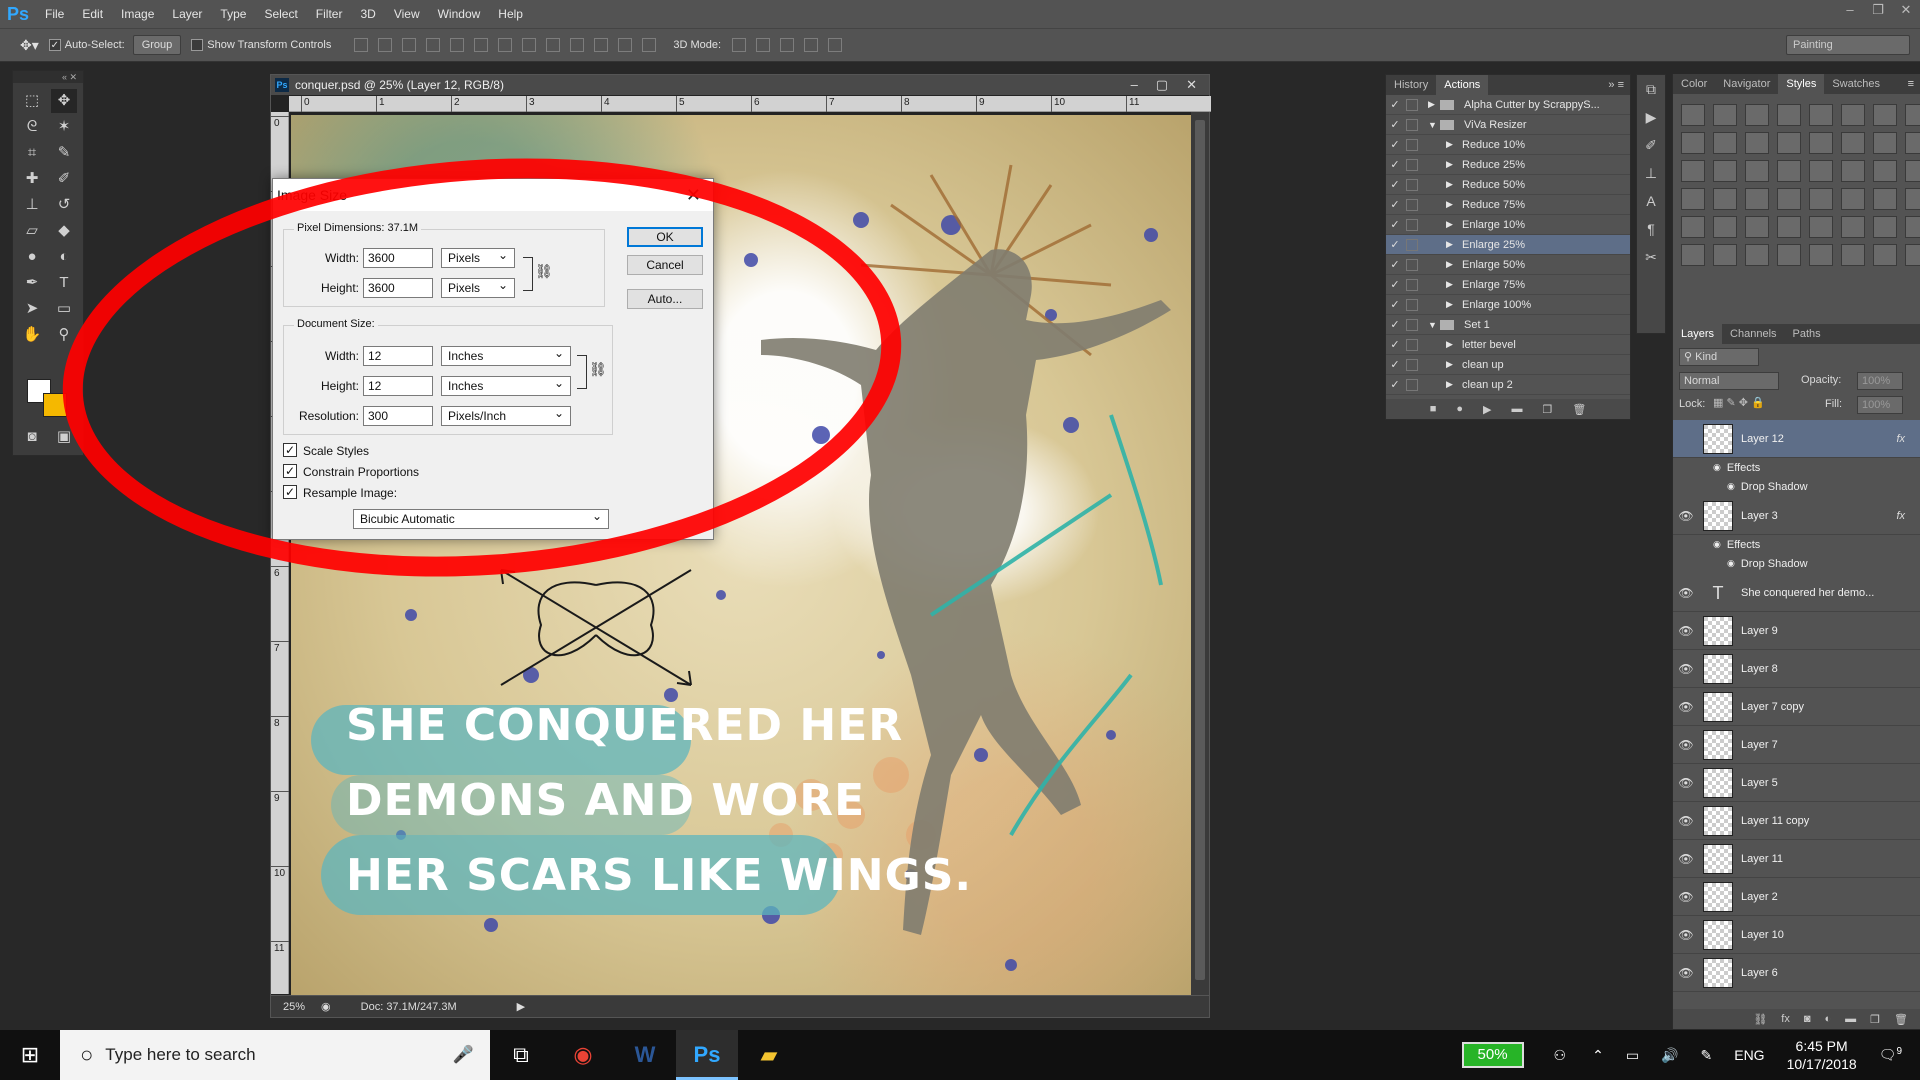 This screenshot has height=1080, width=1920. What do you see at coordinates (1191, 85) in the screenshot?
I see `doc-close-icon: ✕` at bounding box center [1191, 85].